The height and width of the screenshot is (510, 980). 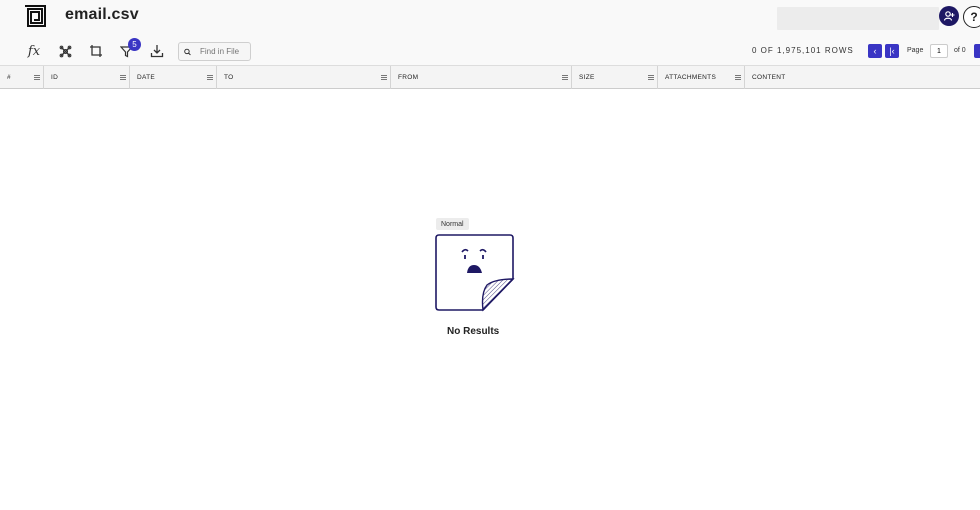 I want to click on first-page-button: |‹, so click(x=892, y=51).